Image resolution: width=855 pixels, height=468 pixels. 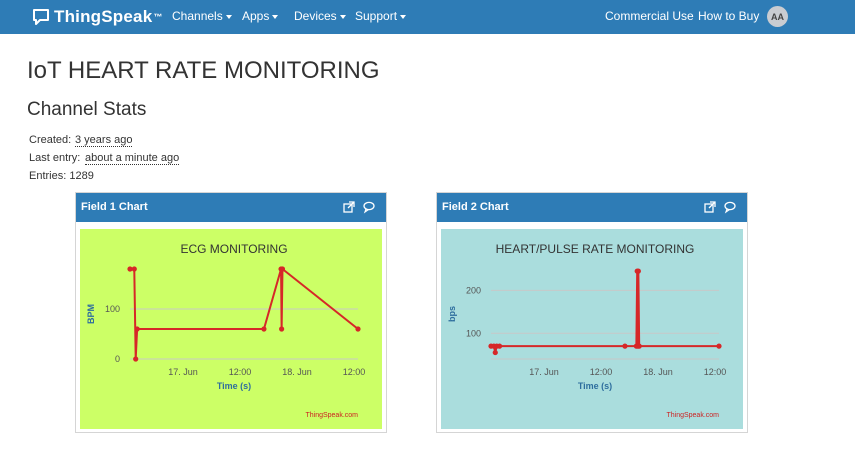 I want to click on chat-bubble-icon, so click(x=41, y=17).